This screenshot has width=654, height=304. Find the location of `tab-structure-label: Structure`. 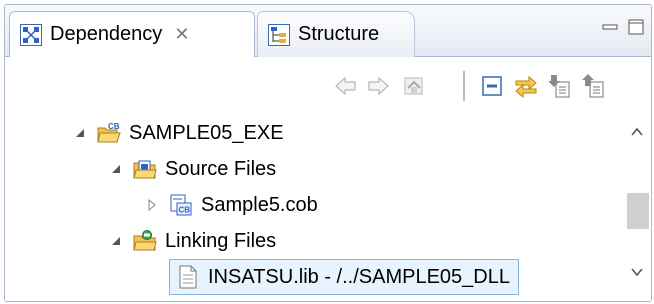

tab-structure-label: Structure is located at coordinates (339, 34).